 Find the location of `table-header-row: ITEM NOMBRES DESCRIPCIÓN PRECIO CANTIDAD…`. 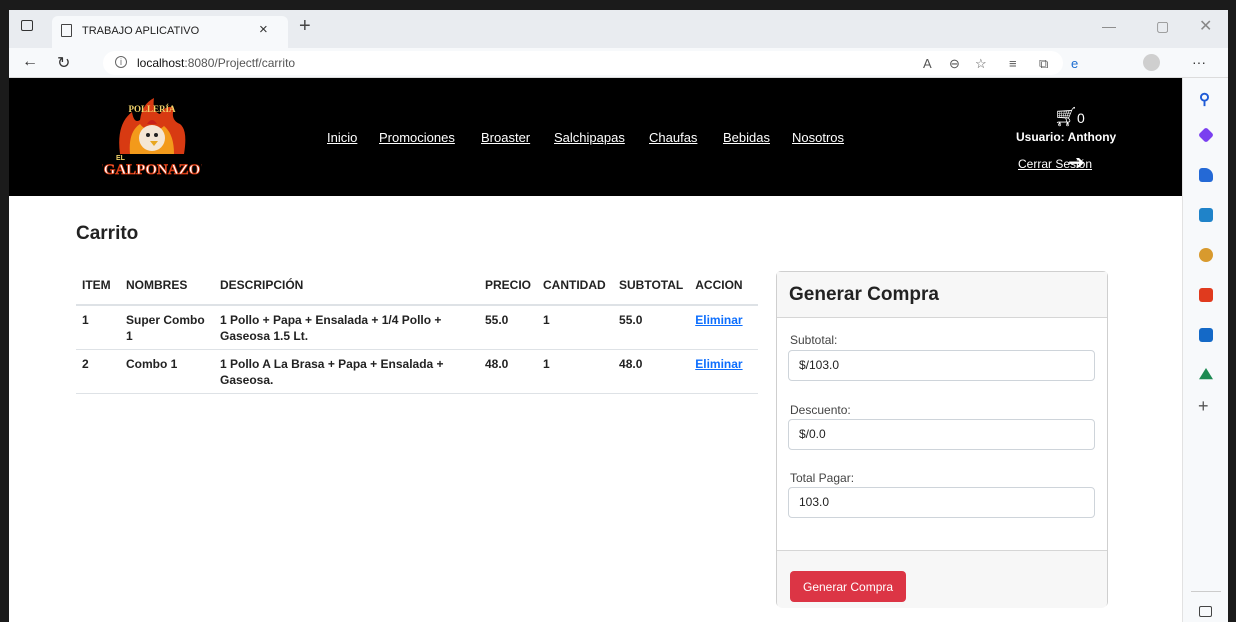

table-header-row: ITEM NOMBRES DESCRIPCIÓN PRECIO CANTIDAD… is located at coordinates (417, 292).